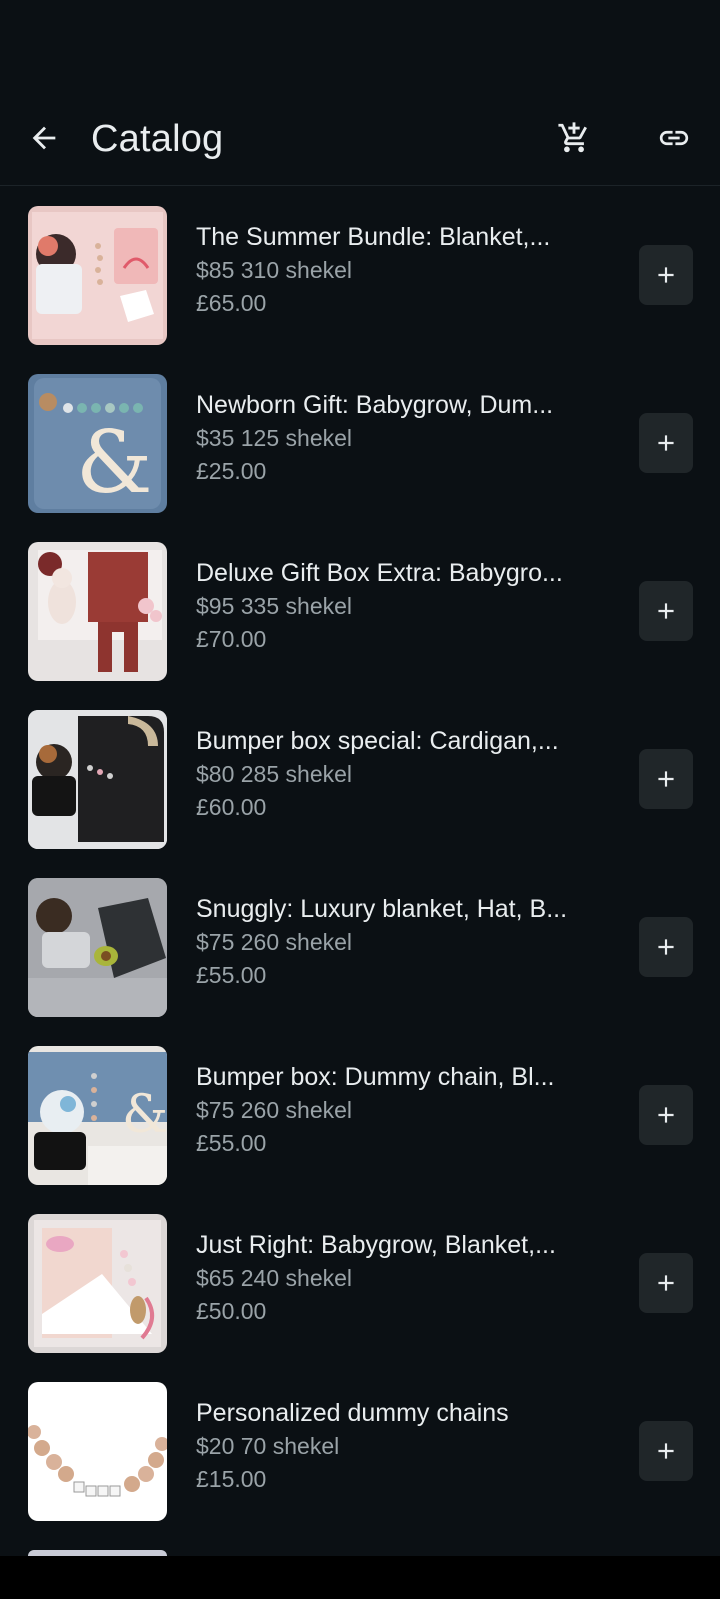 This screenshot has width=720, height=1599. What do you see at coordinates (360, 141) in the screenshot?
I see `app-bar: Catalog` at bounding box center [360, 141].